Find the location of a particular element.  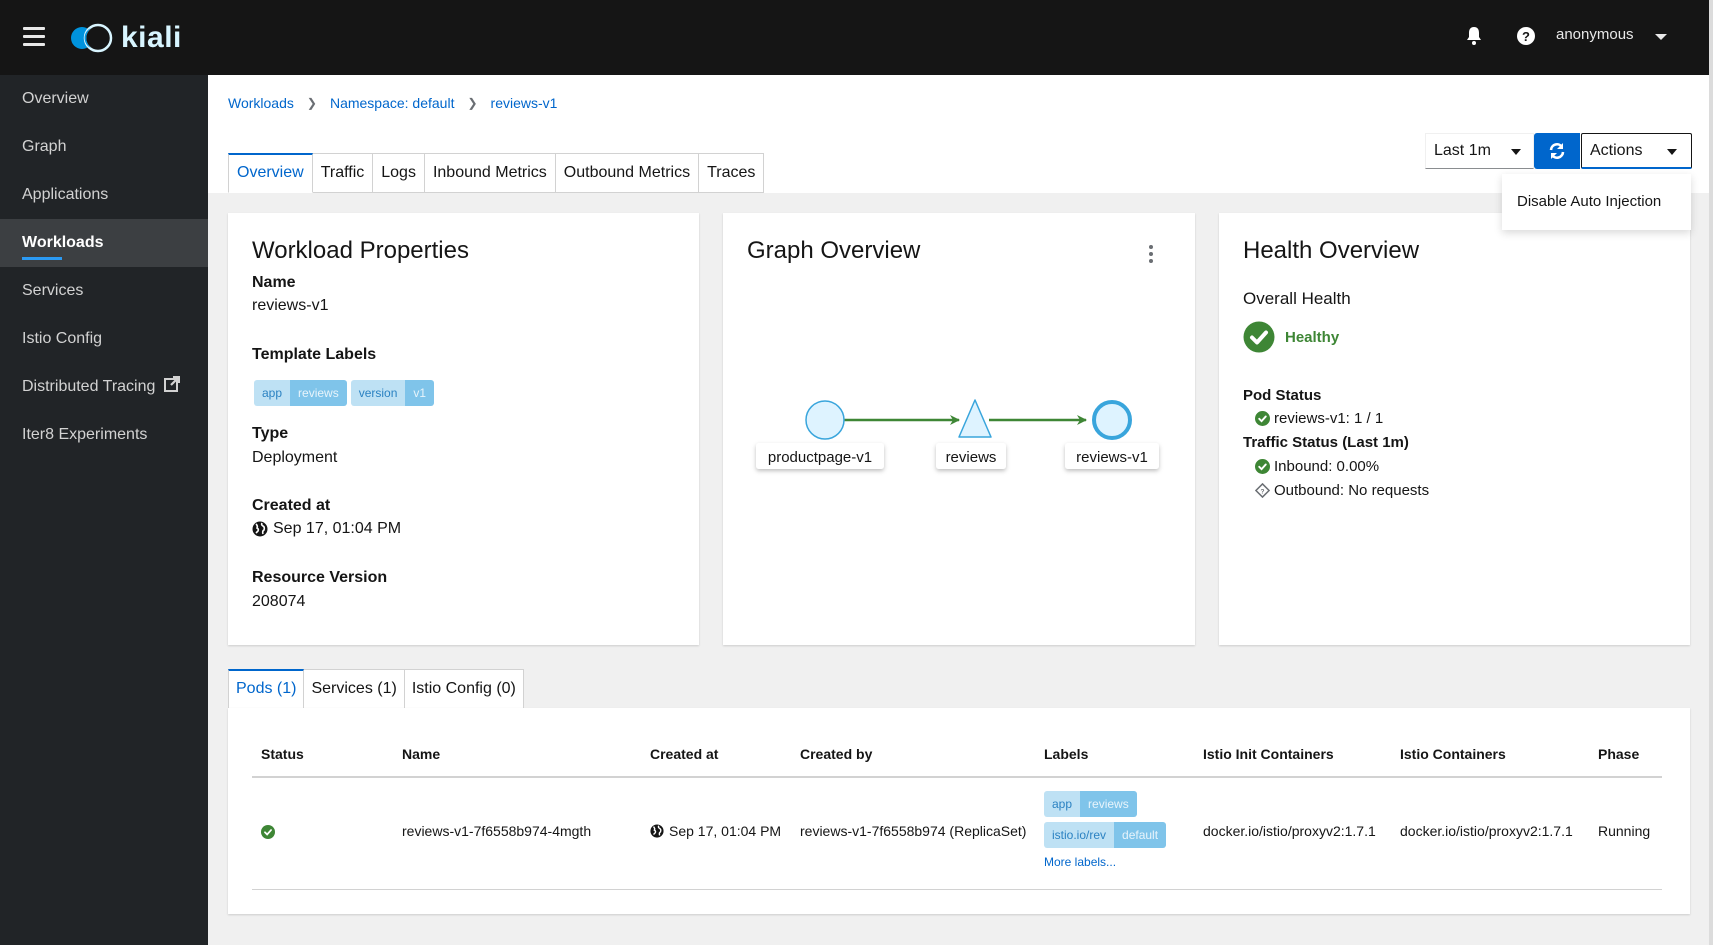

refresh-button is located at coordinates (1557, 151).